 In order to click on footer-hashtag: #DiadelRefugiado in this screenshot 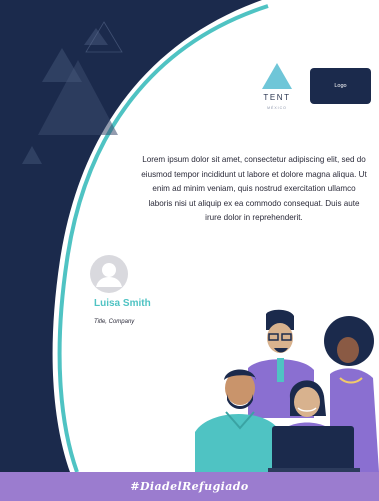, I will do `click(189, 486)`.